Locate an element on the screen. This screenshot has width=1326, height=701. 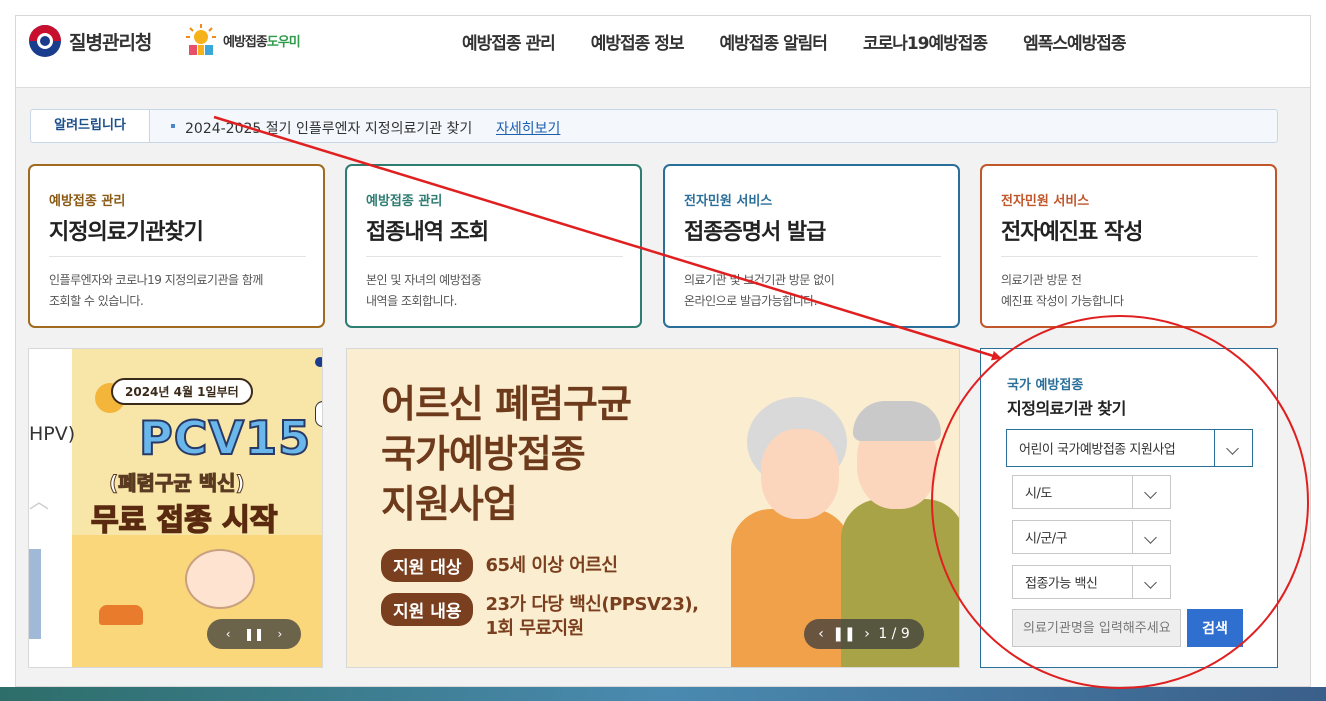
vaccine-select: 접종가능 백신 is located at coordinates (1091, 582).